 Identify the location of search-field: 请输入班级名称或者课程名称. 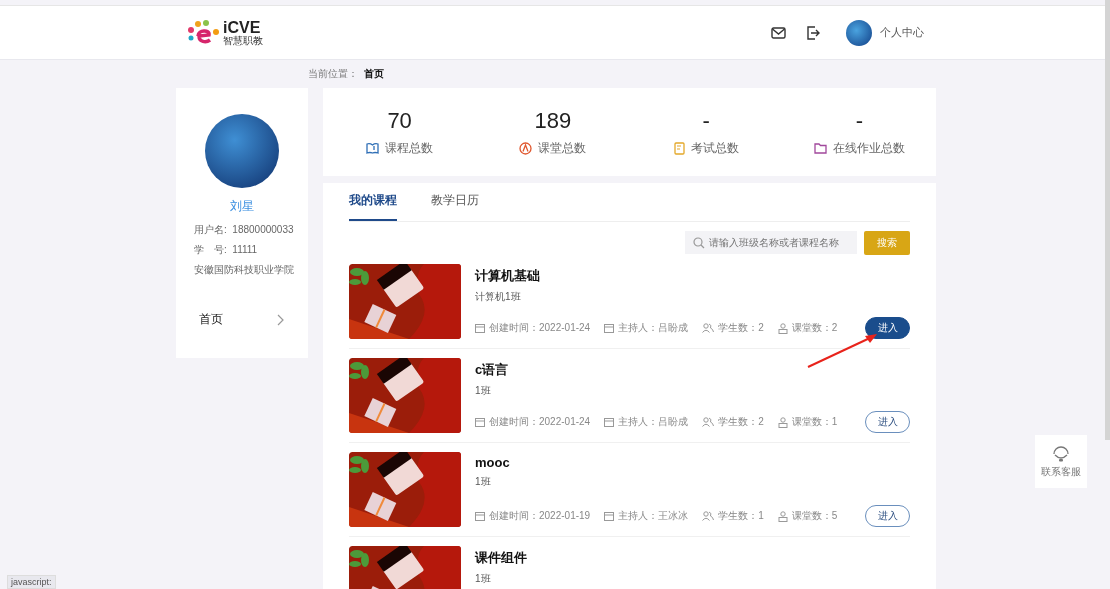
(771, 242).